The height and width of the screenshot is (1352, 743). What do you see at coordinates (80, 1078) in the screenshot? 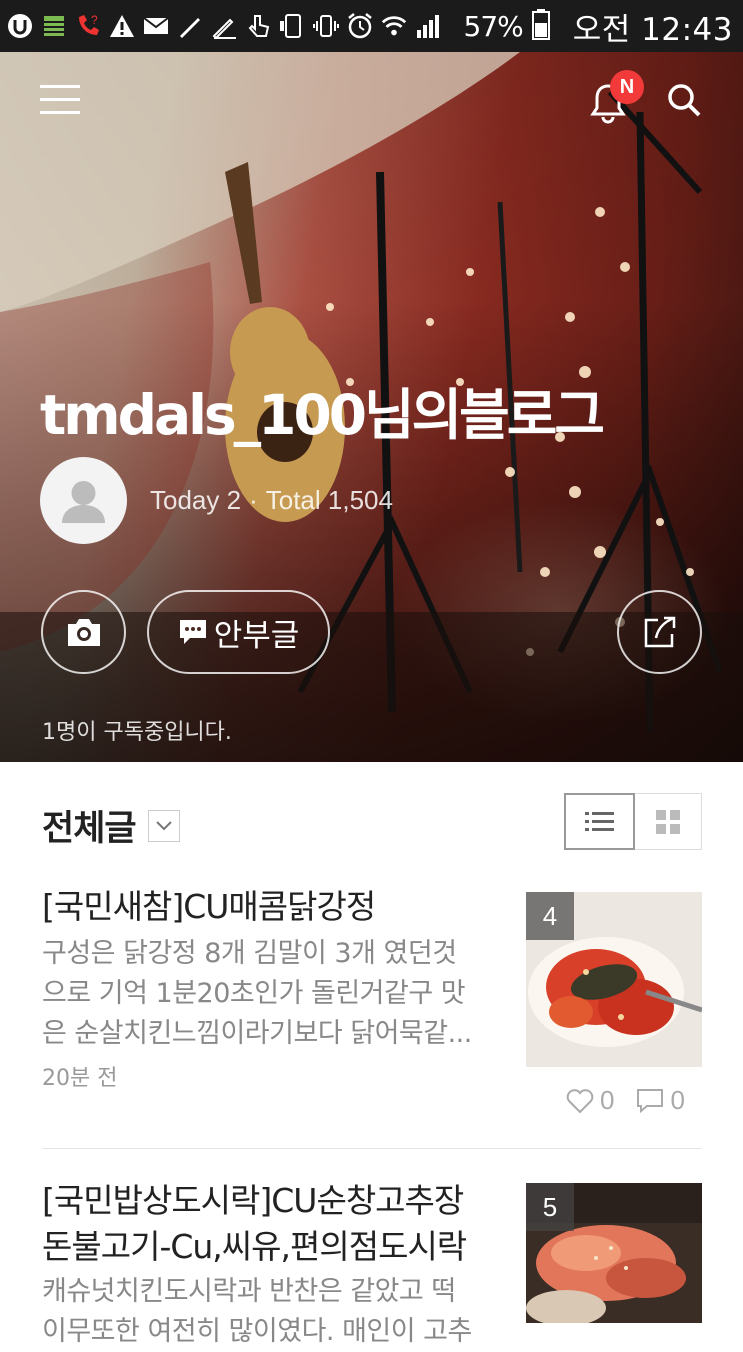
I see `post-time: 20분 전` at bounding box center [80, 1078].